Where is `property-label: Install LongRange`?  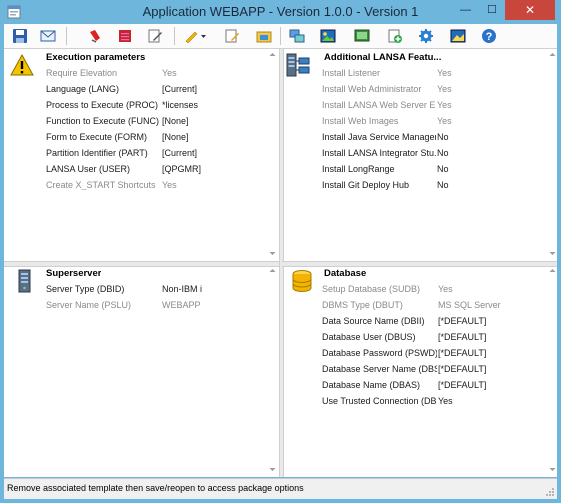
property-label: Install LongRange is located at coordinates (379, 169).